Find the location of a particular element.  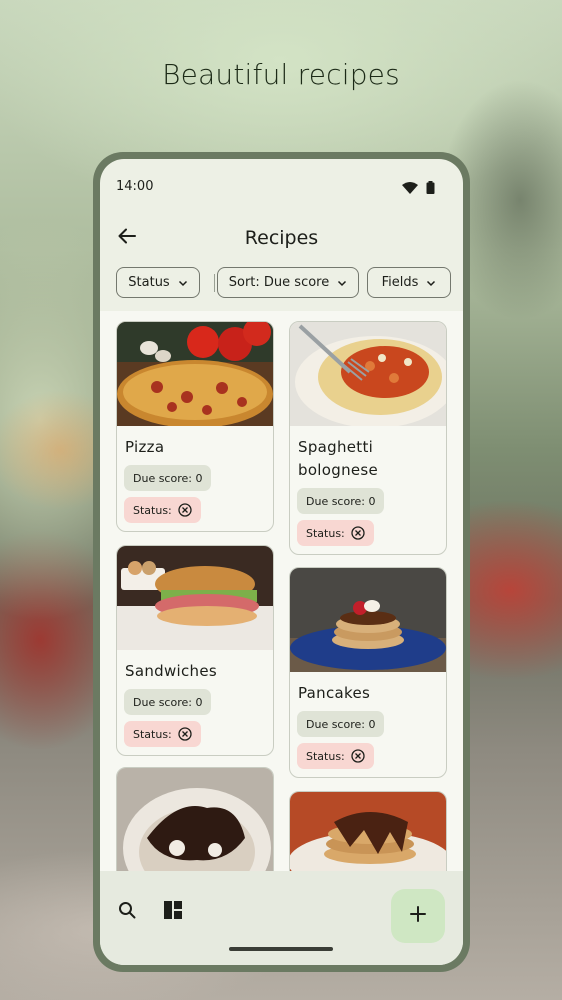

recipe-name: Spaghetti bolognese is located at coordinates (338, 458).